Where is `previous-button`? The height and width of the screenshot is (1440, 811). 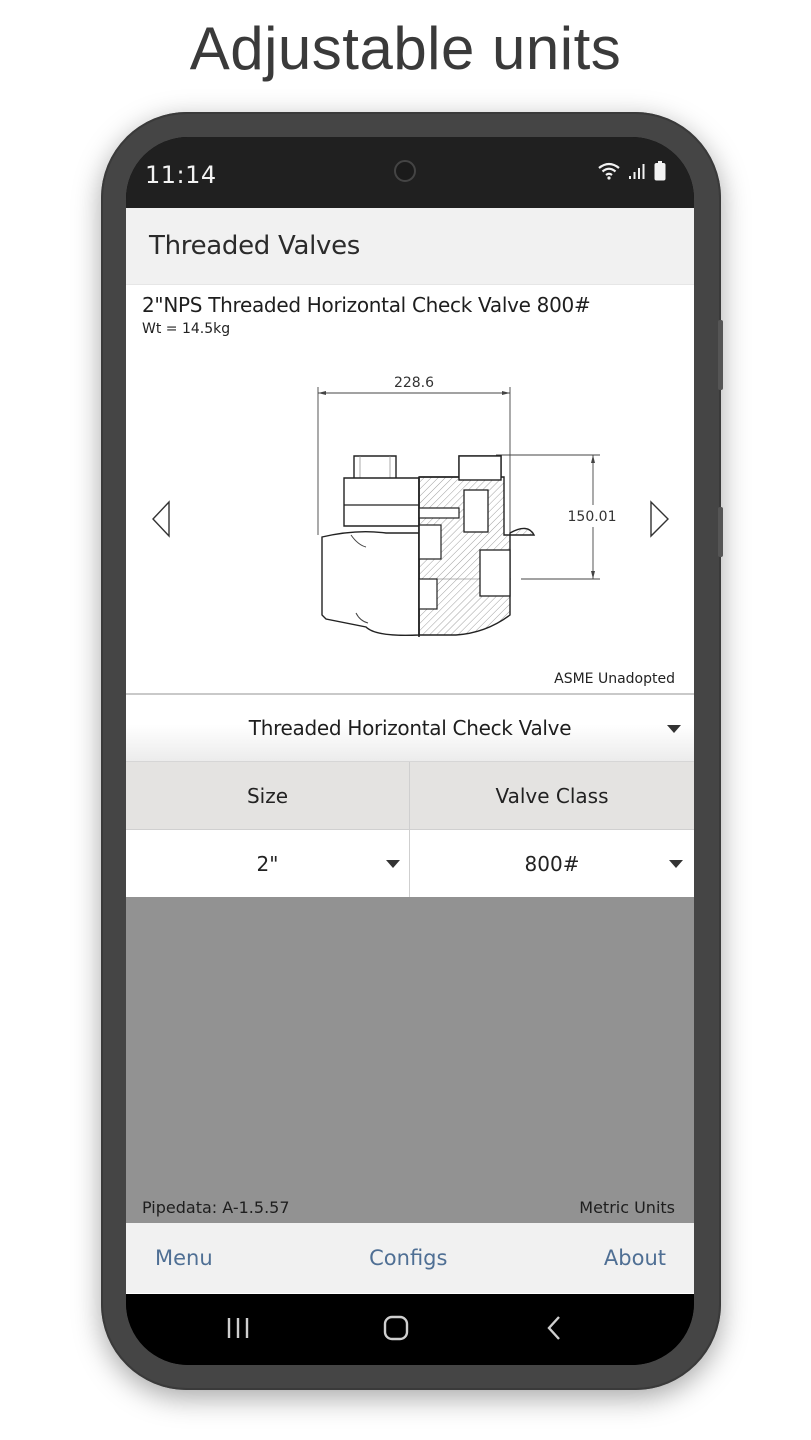
previous-button is located at coordinates (163, 519).